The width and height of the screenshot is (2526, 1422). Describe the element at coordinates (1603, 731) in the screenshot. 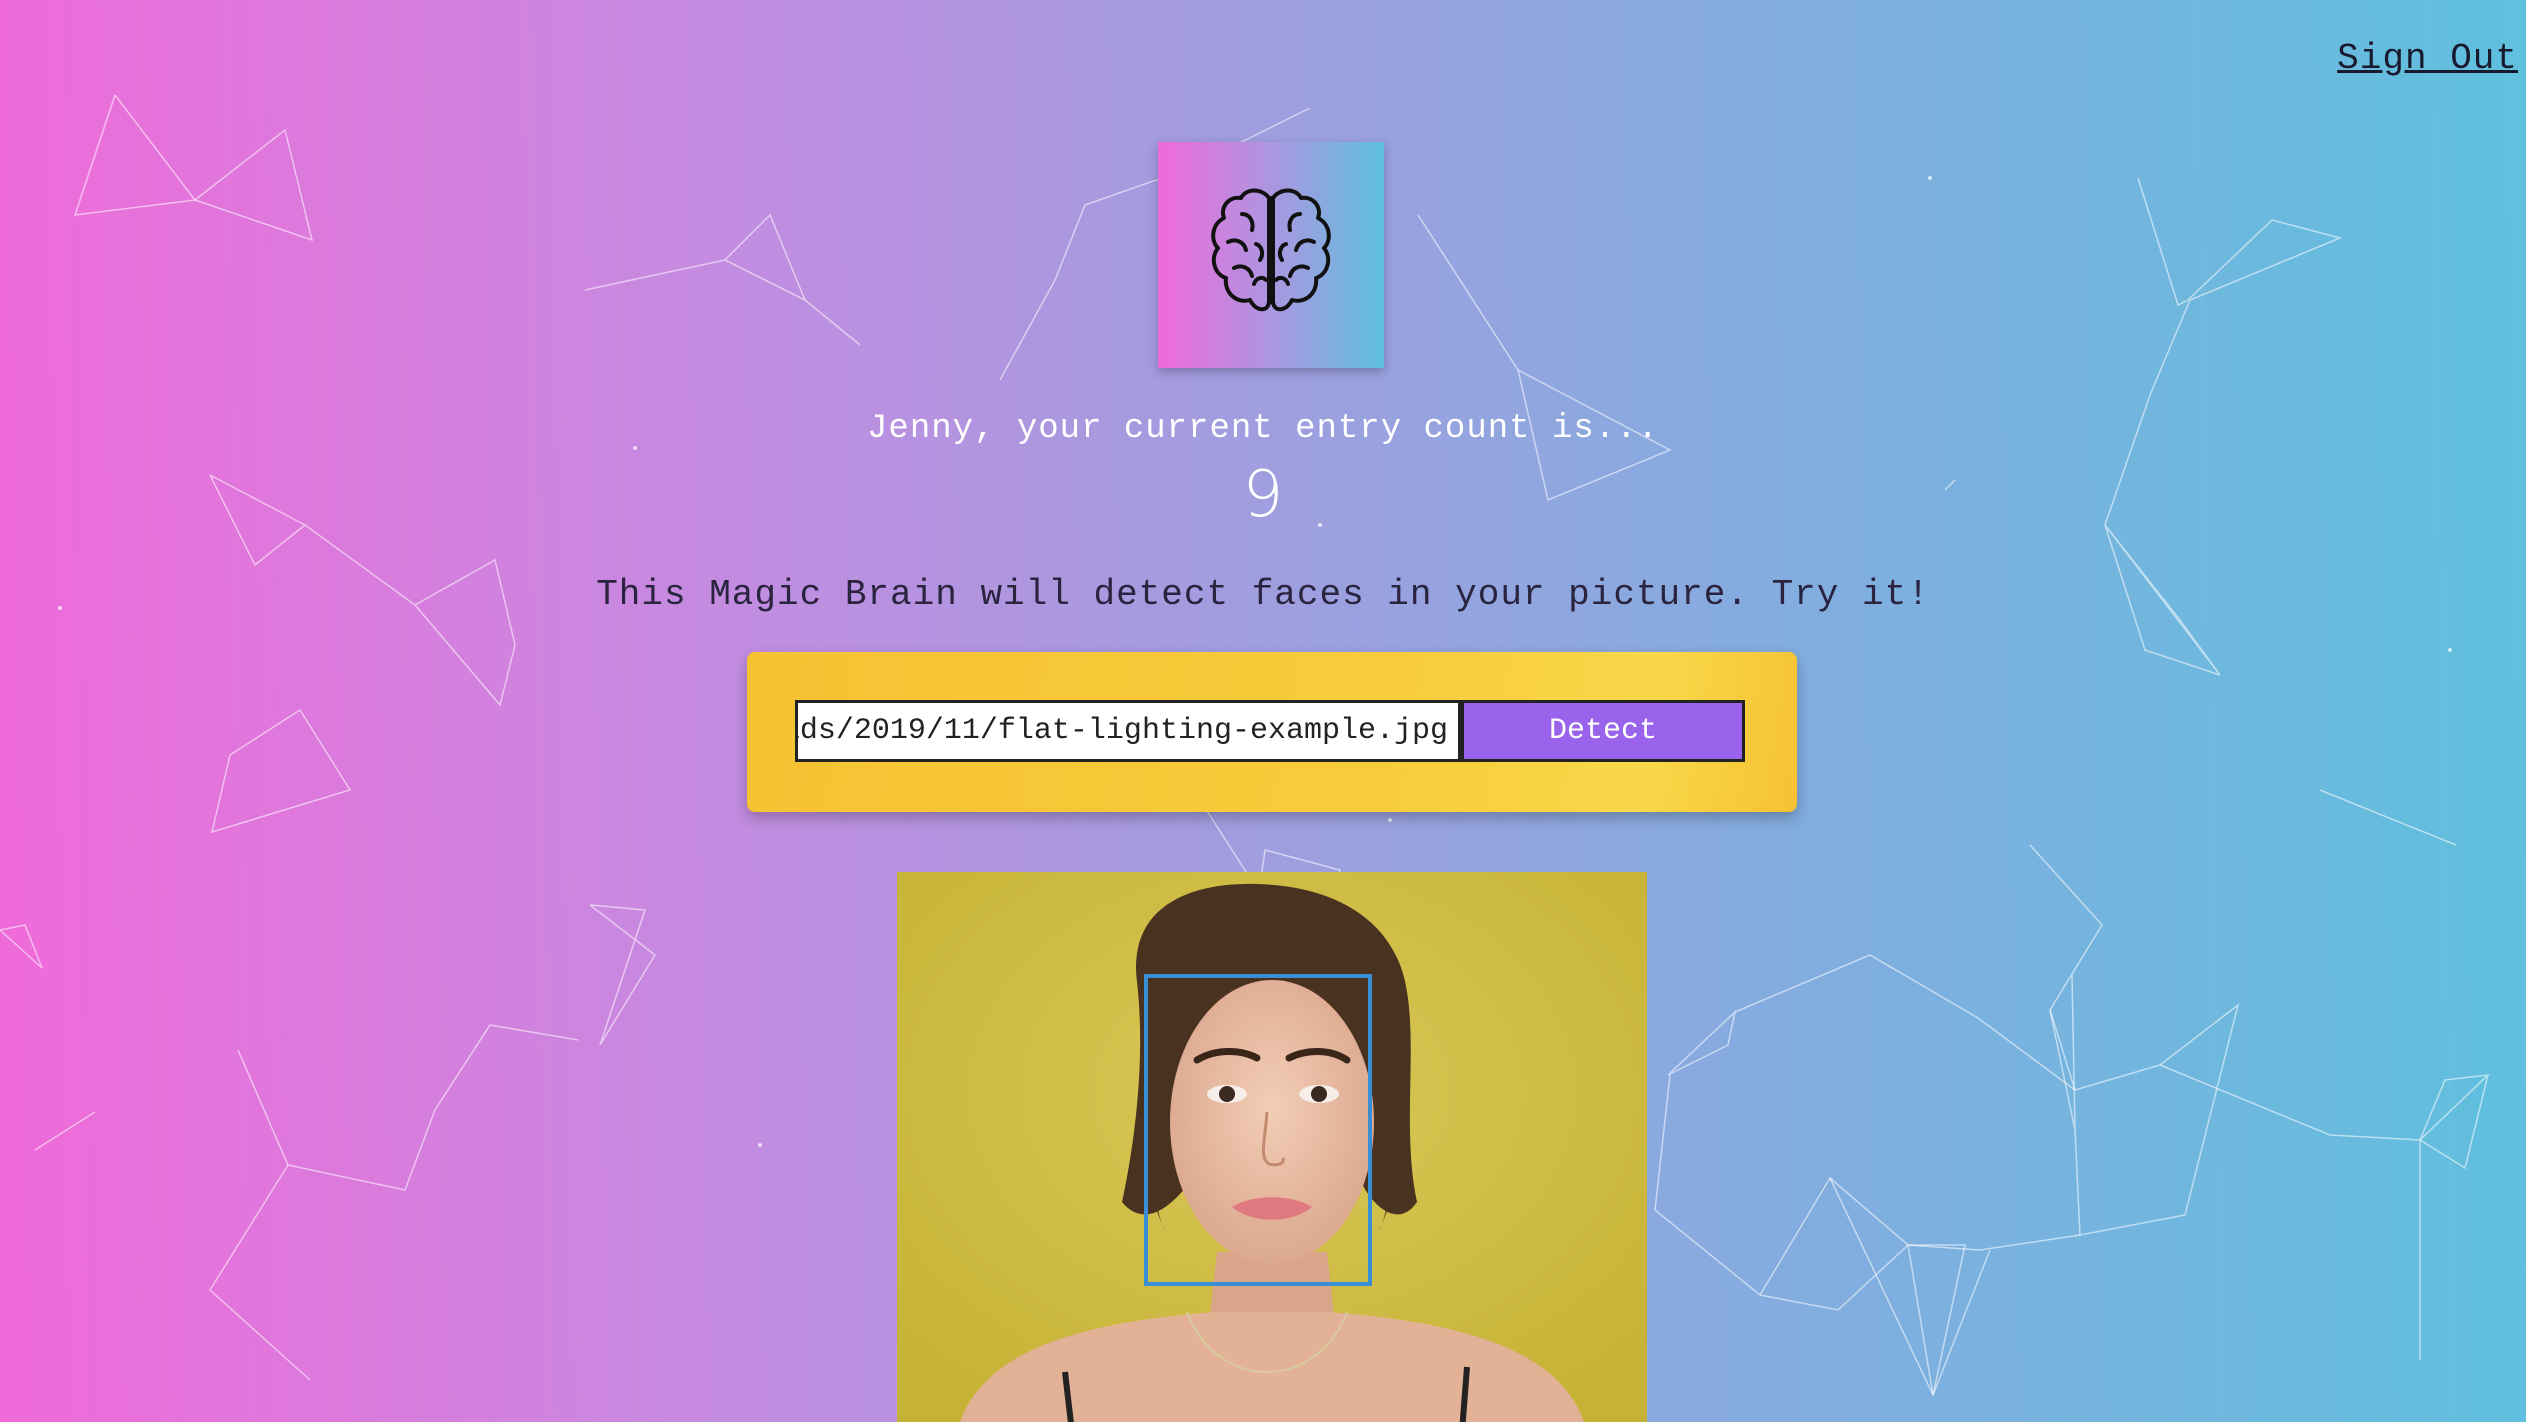

I see `detect-button: Detect` at that location.